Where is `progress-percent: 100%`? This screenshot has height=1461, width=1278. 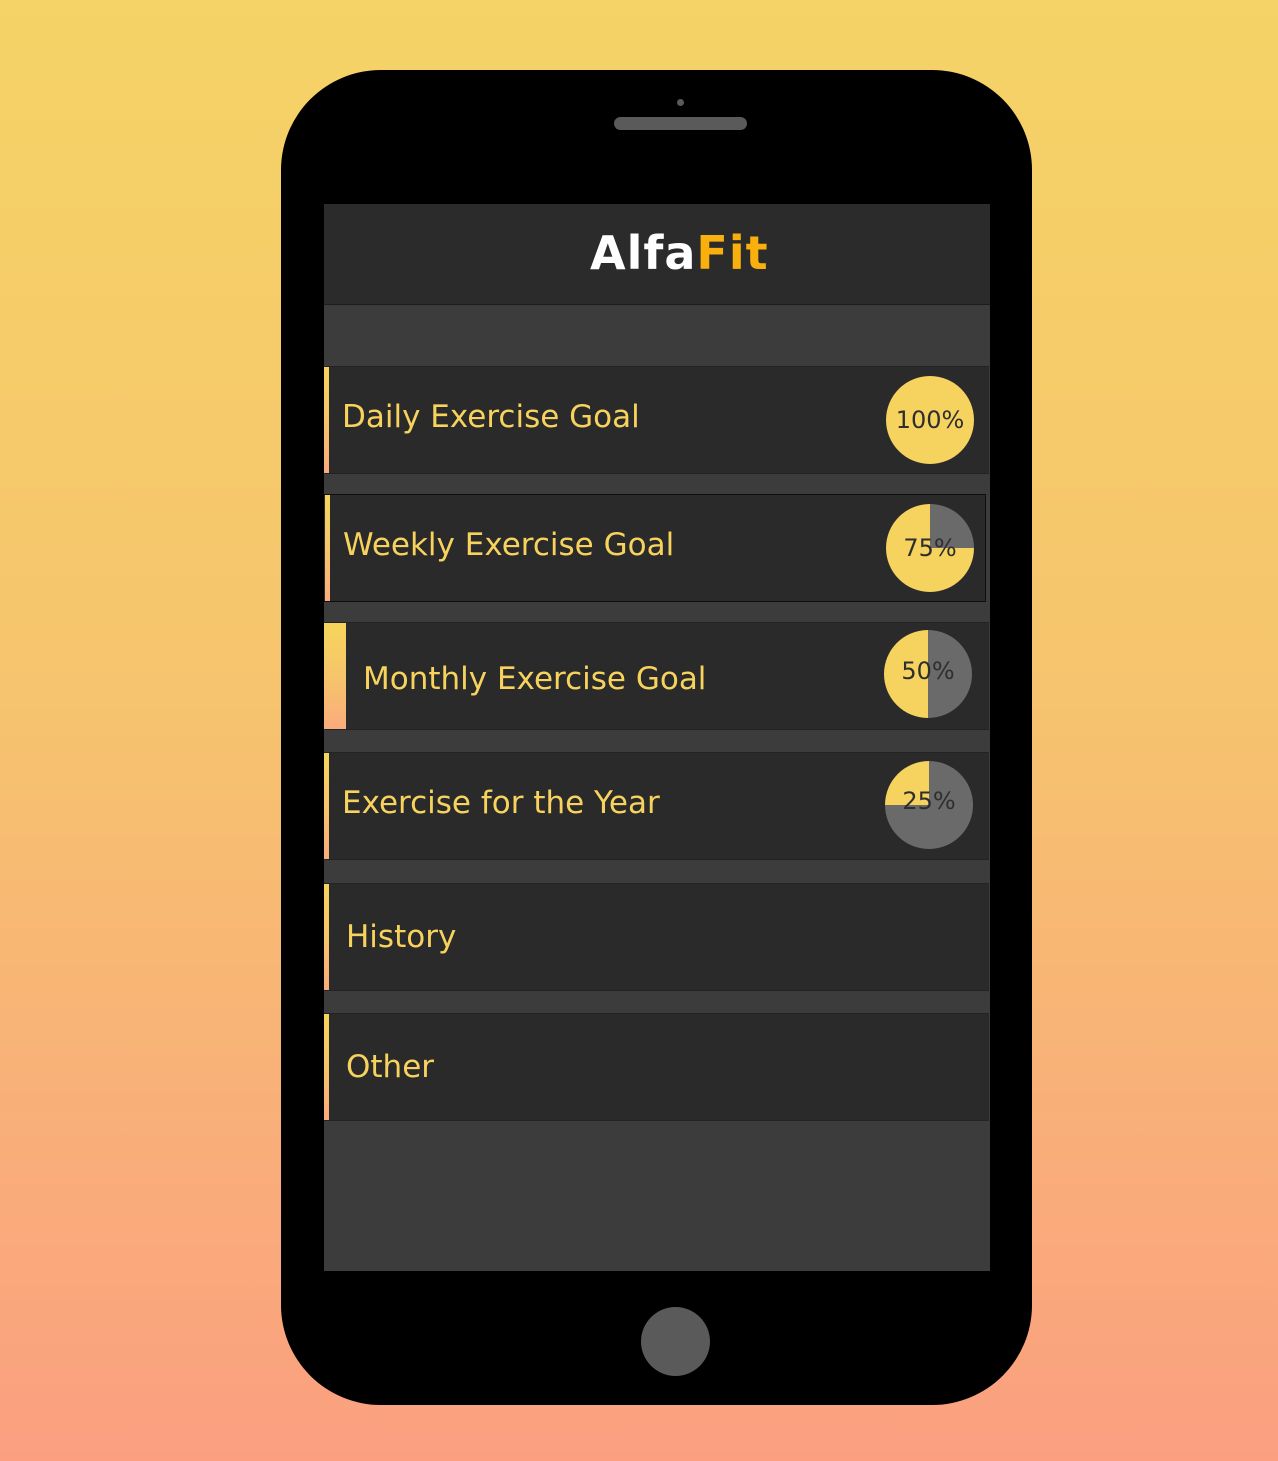
progress-percent: 100% is located at coordinates (930, 420).